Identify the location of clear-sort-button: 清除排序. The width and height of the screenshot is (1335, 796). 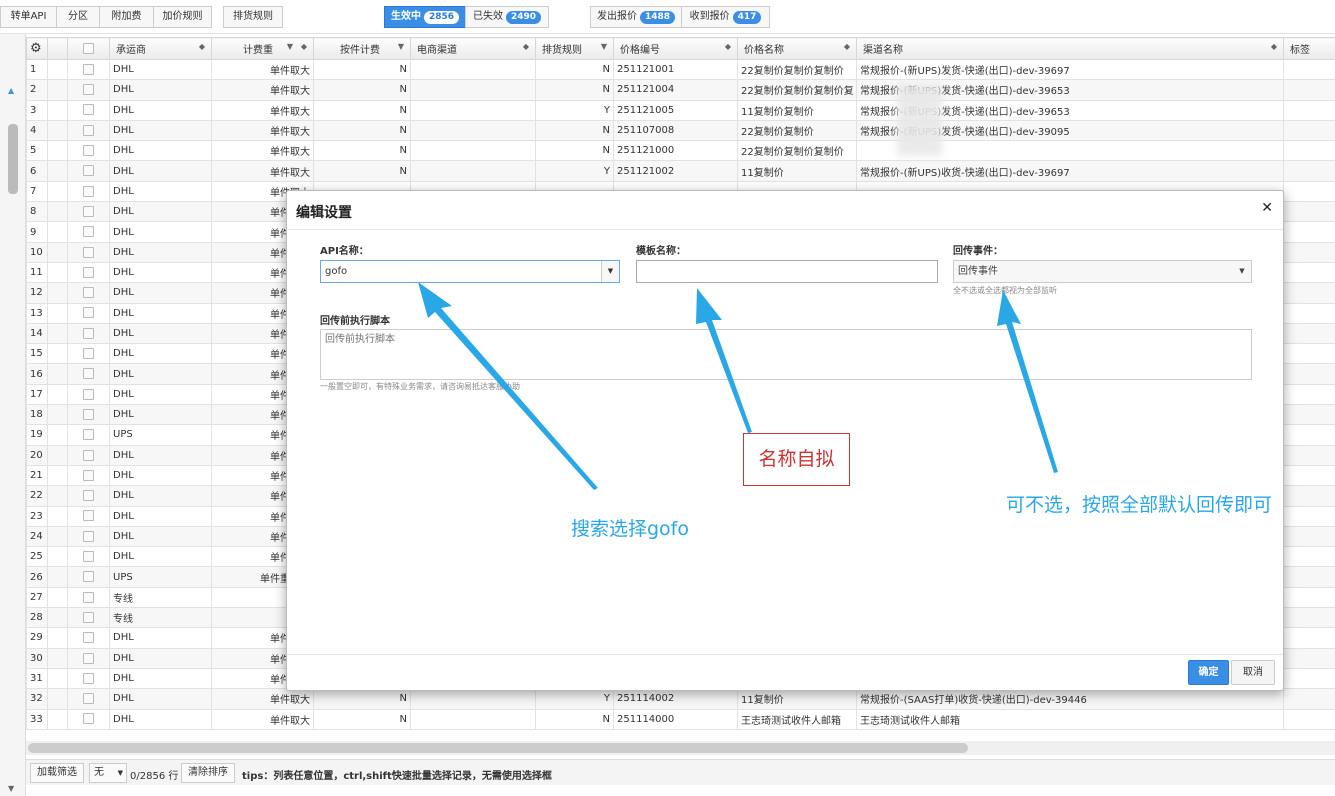
(208, 773).